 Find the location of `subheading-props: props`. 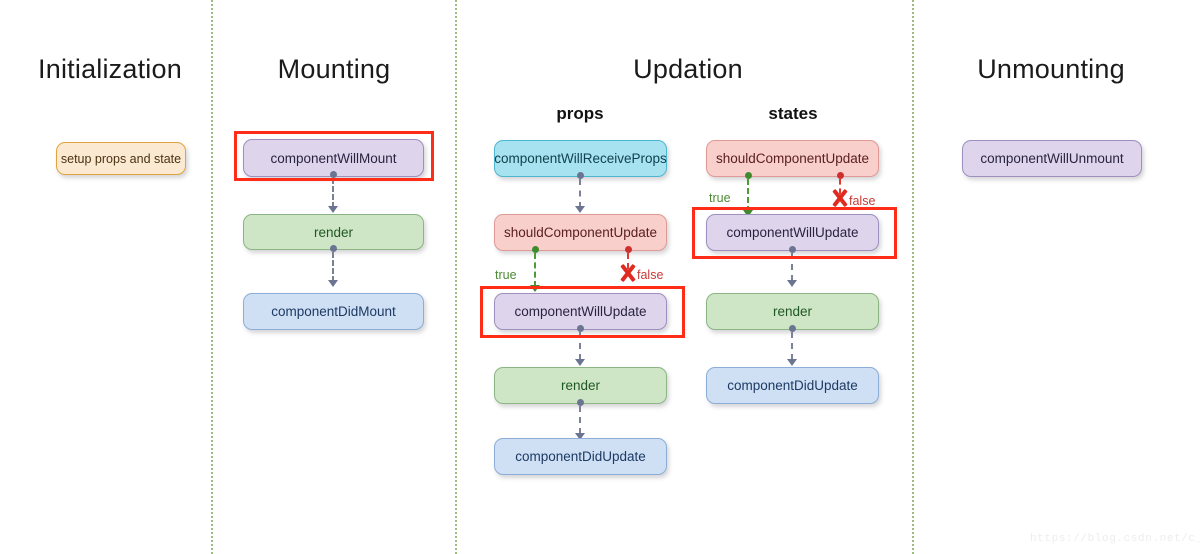

subheading-props: props is located at coordinates (580, 113).